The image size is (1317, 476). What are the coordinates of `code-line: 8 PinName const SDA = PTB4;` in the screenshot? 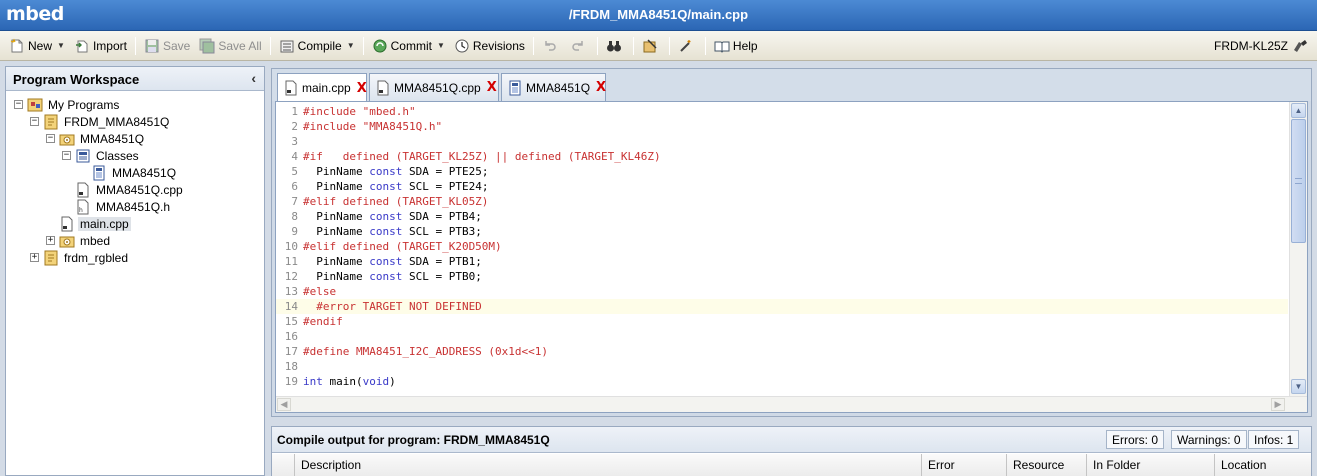 It's located at (782, 216).